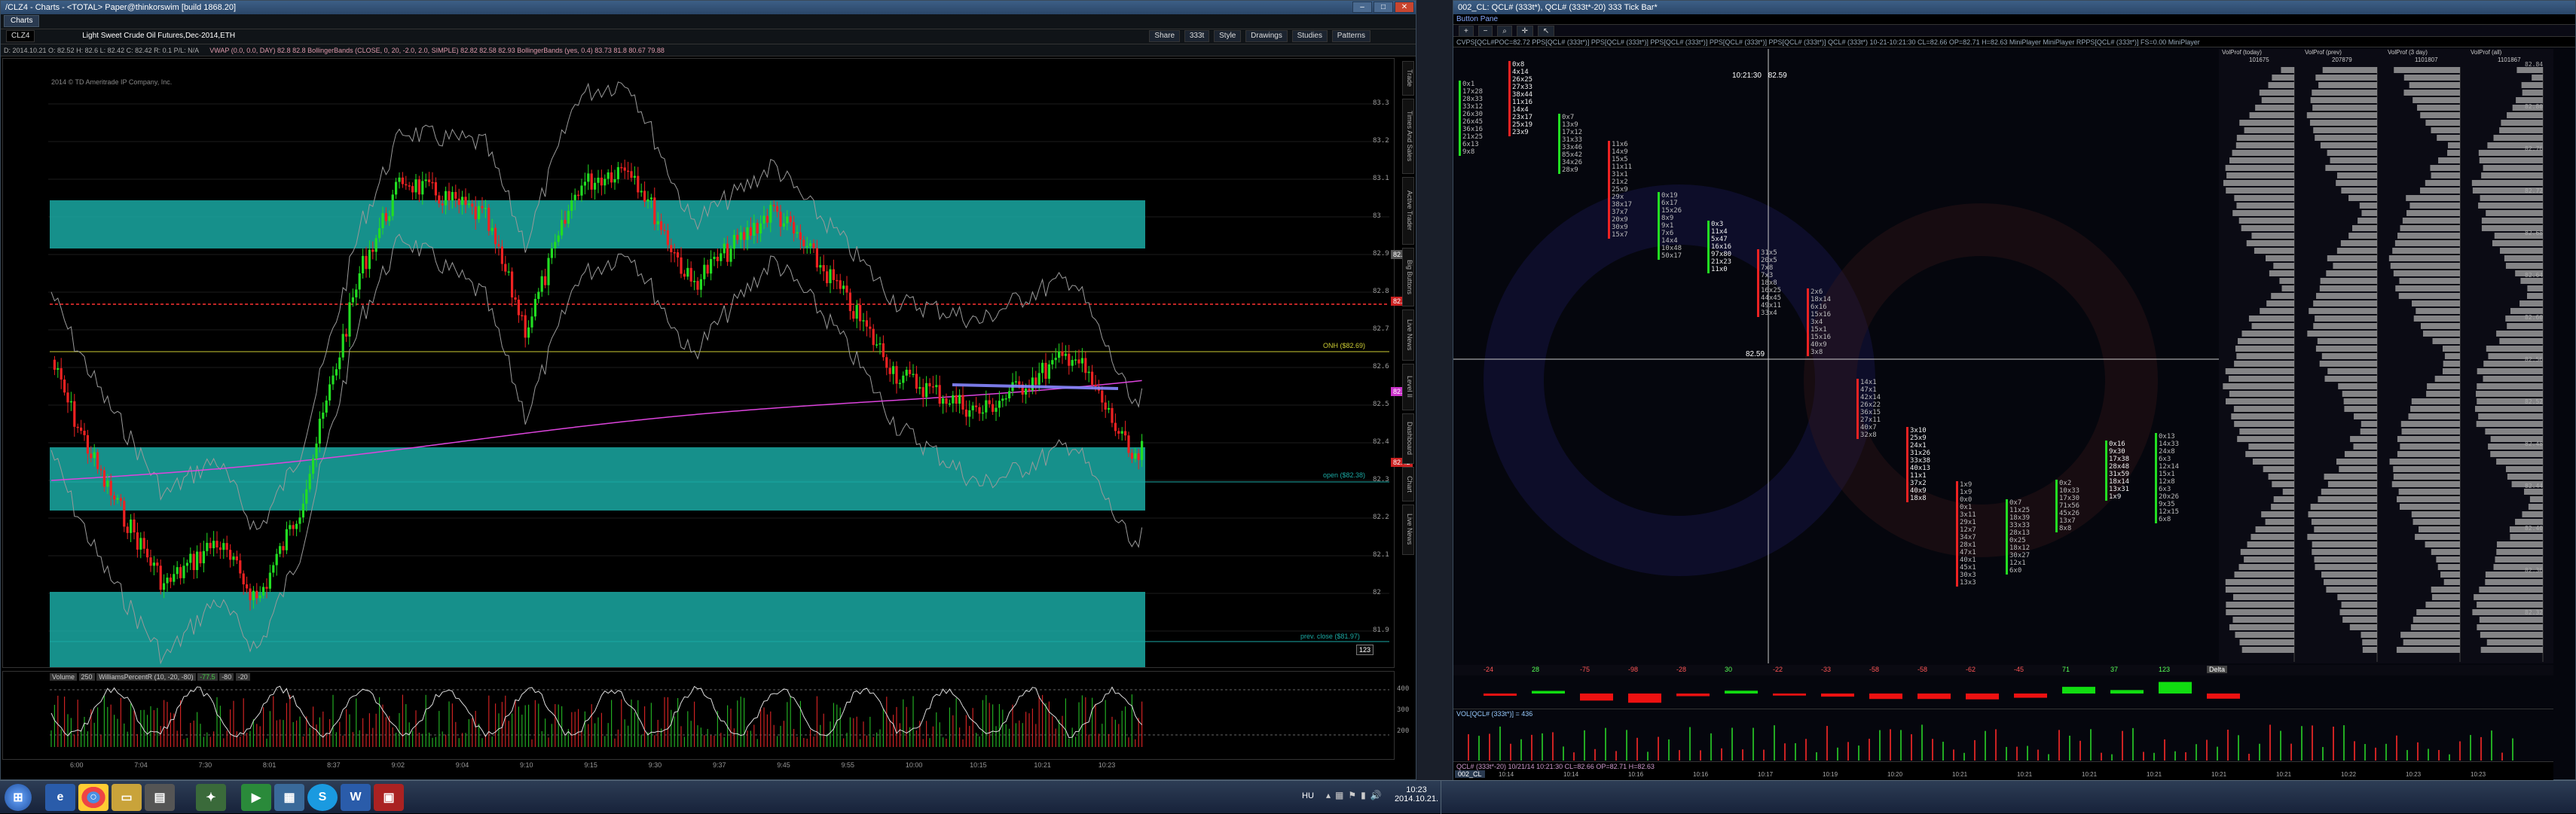 The height and width of the screenshot is (814, 2576). What do you see at coordinates (2003, 735) in the screenshot?
I see `vol-pane: VOL[QCL# (333t*)] = 436` at bounding box center [2003, 735].